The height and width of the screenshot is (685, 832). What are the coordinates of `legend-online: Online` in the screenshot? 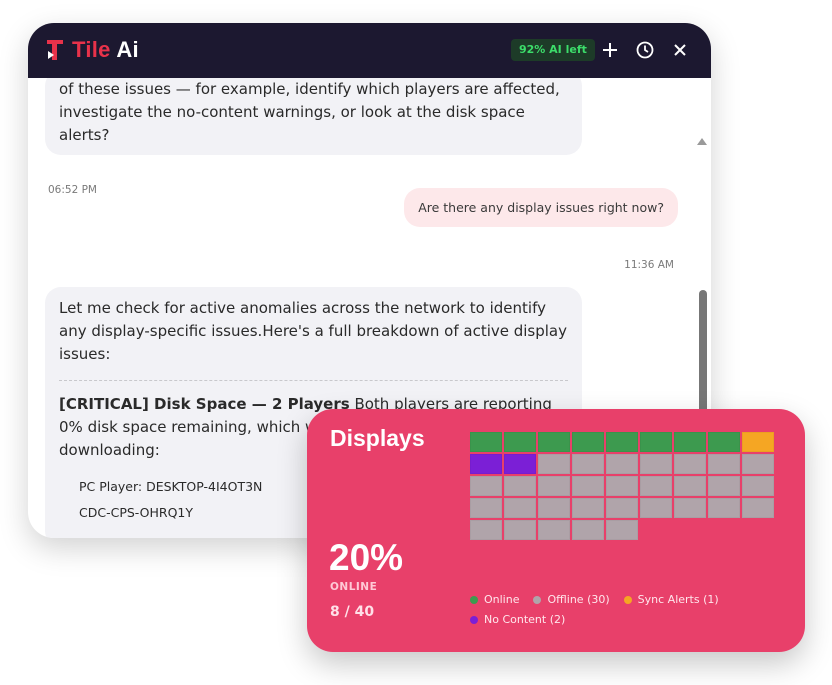 It's located at (494, 599).